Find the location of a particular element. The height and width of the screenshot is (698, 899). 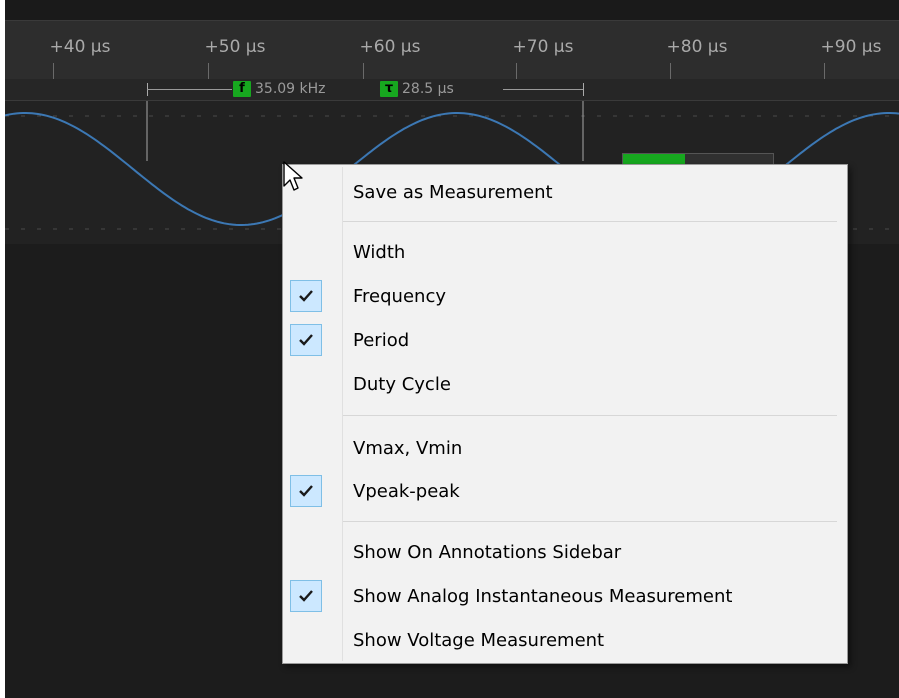

menu-item-vmax-vmin: Vmax, Vmin is located at coordinates (564, 449).